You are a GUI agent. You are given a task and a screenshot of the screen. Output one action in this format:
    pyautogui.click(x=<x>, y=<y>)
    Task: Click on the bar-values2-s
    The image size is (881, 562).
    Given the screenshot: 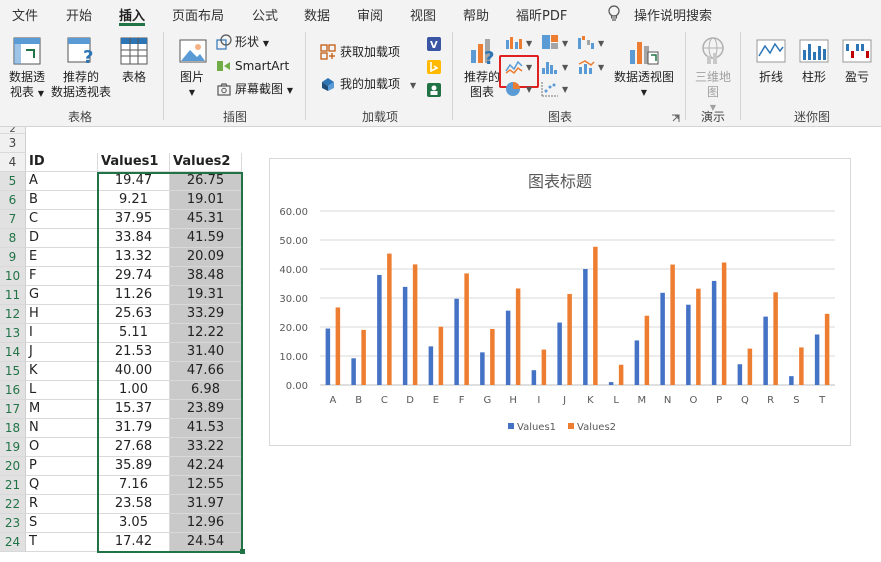 What is the action you would take?
    pyautogui.click(x=801, y=366)
    